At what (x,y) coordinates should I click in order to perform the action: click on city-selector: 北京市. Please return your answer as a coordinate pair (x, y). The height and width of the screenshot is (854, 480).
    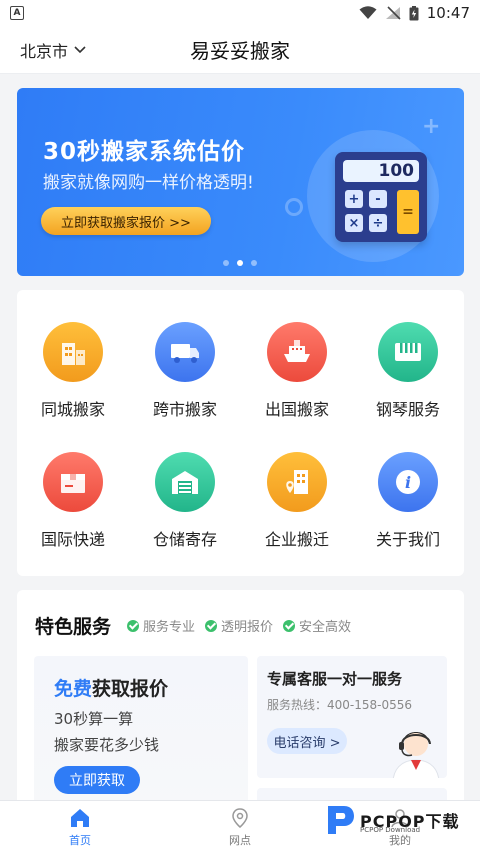
    Looking at the image, I should click on (53, 50).